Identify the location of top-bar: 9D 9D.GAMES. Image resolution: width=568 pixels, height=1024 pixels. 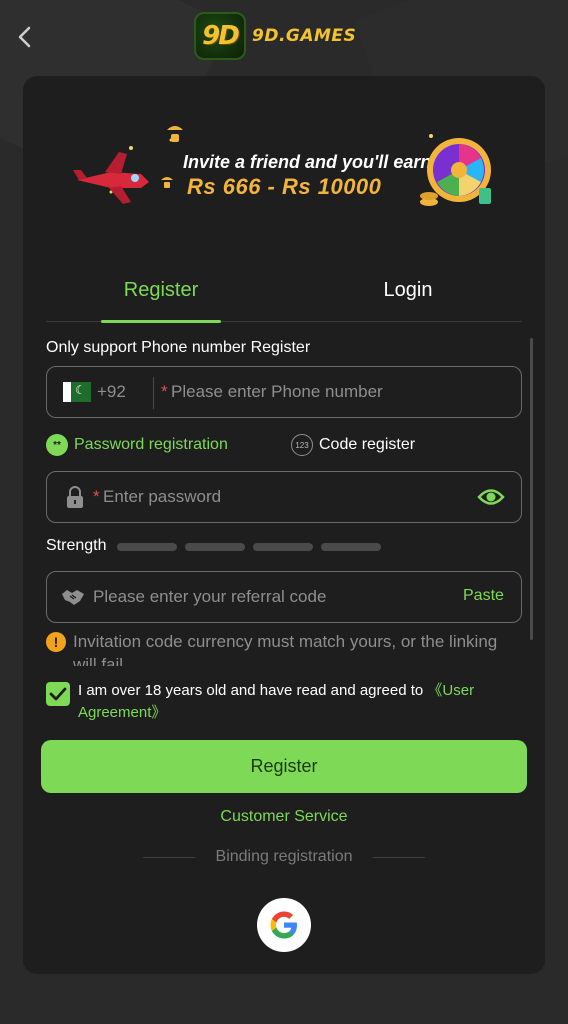
(284, 37).